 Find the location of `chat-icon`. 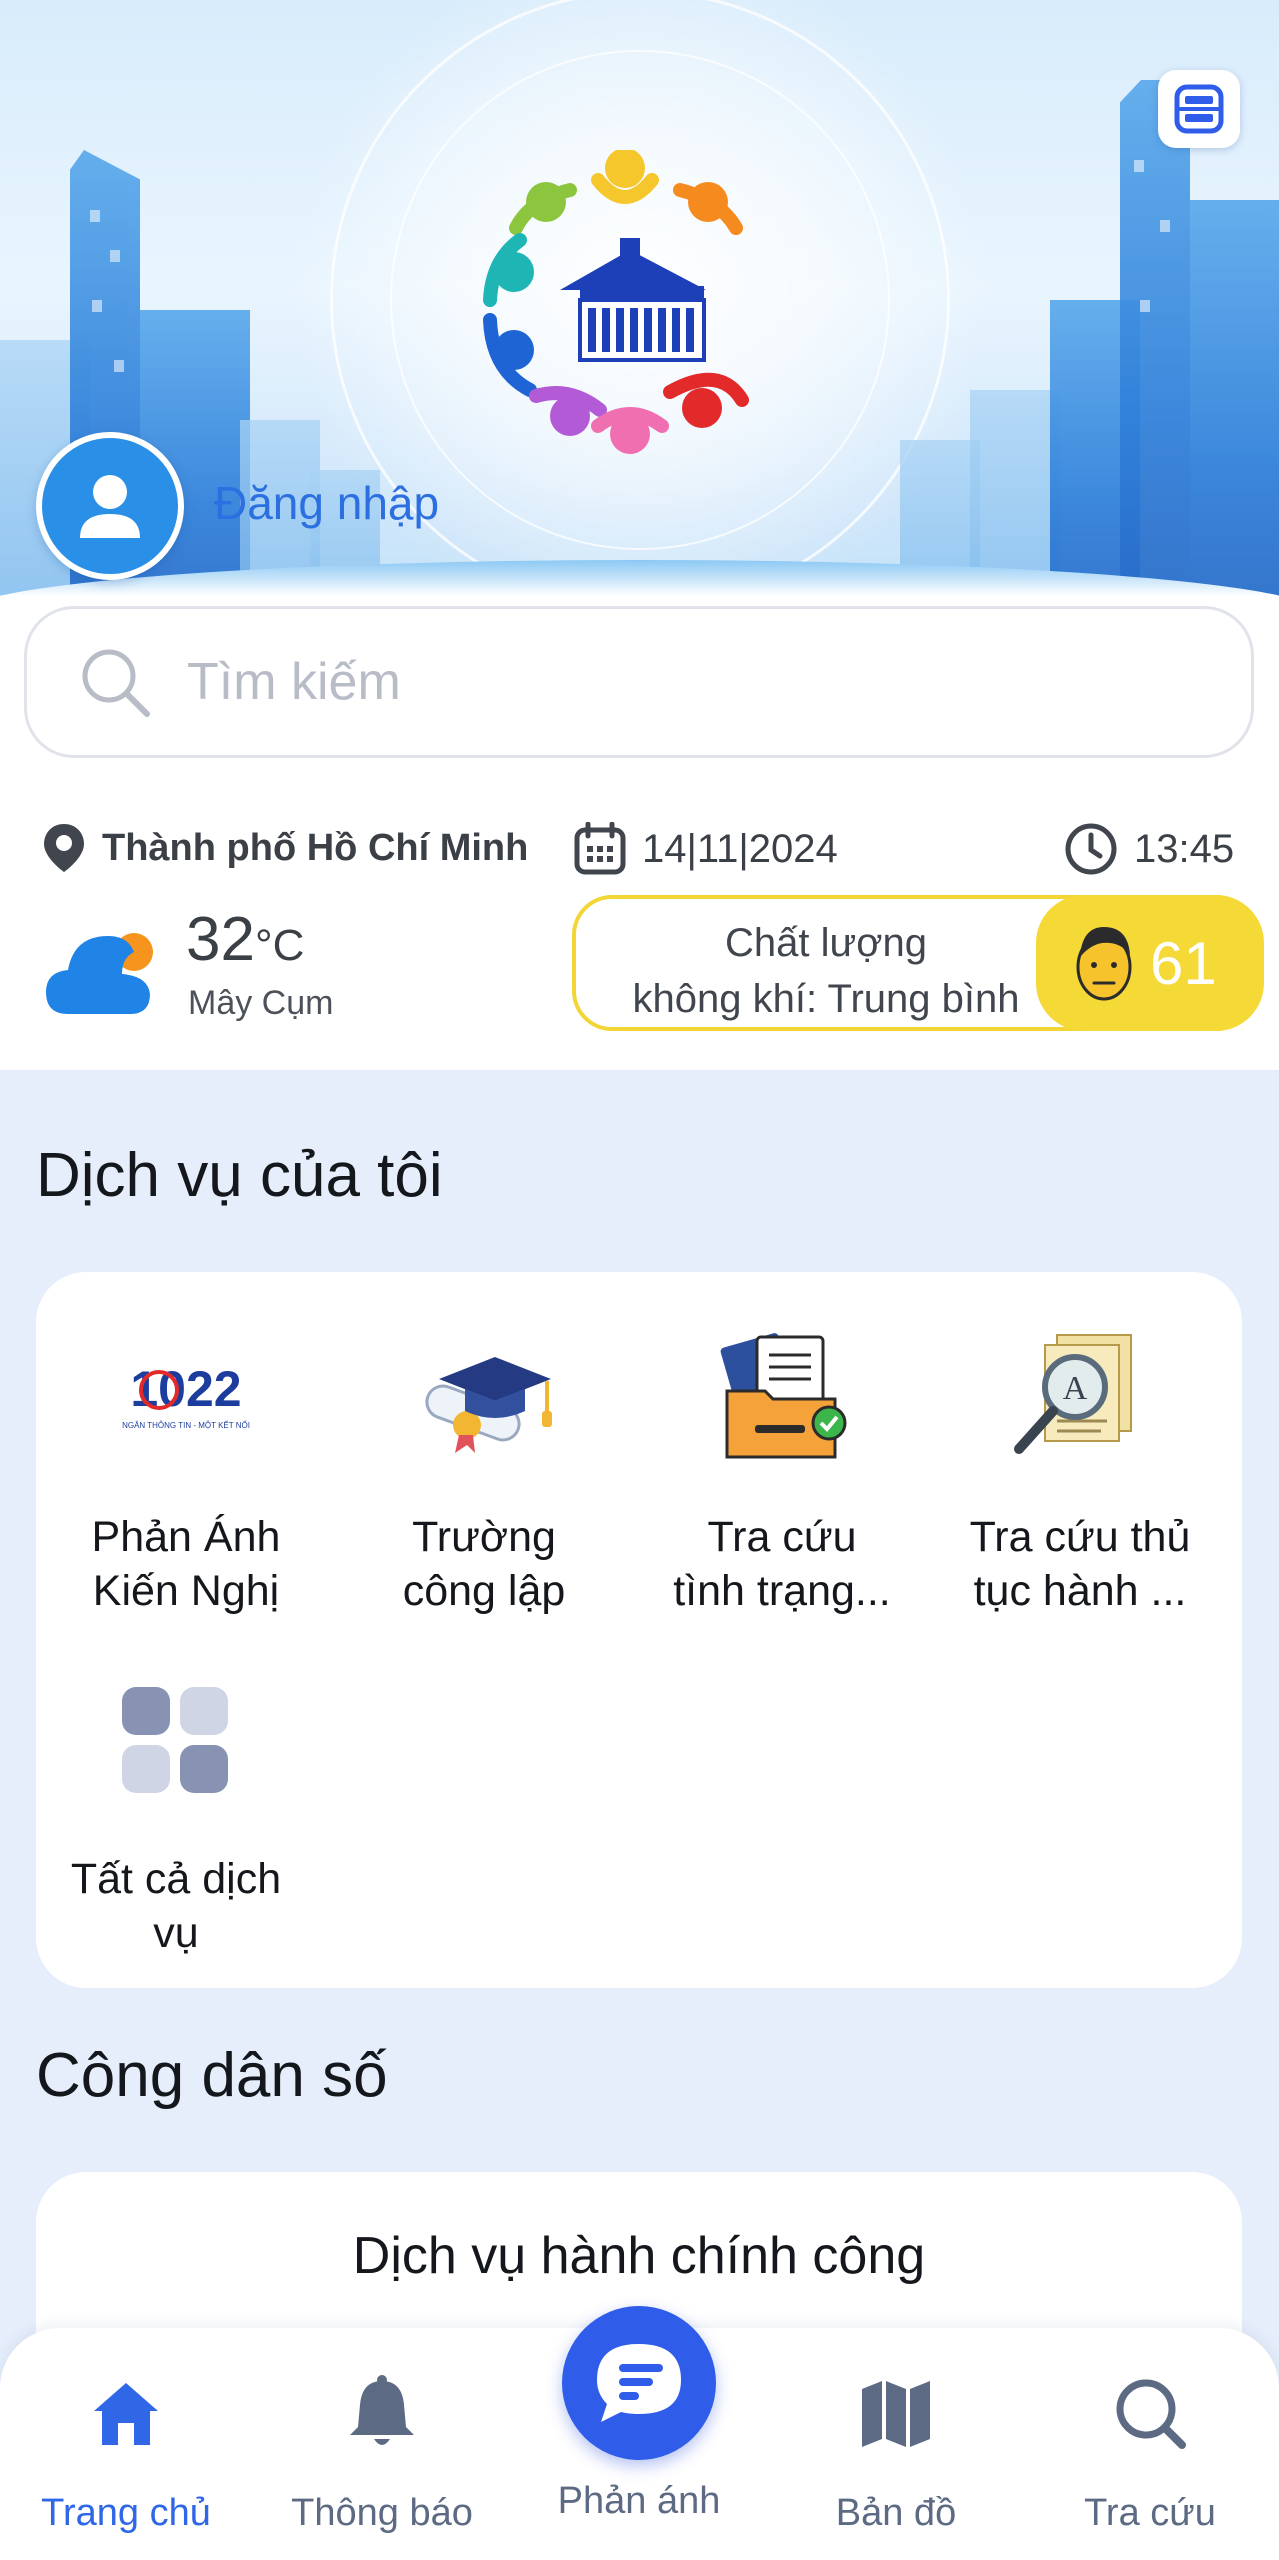

chat-icon is located at coordinates (639, 2383).